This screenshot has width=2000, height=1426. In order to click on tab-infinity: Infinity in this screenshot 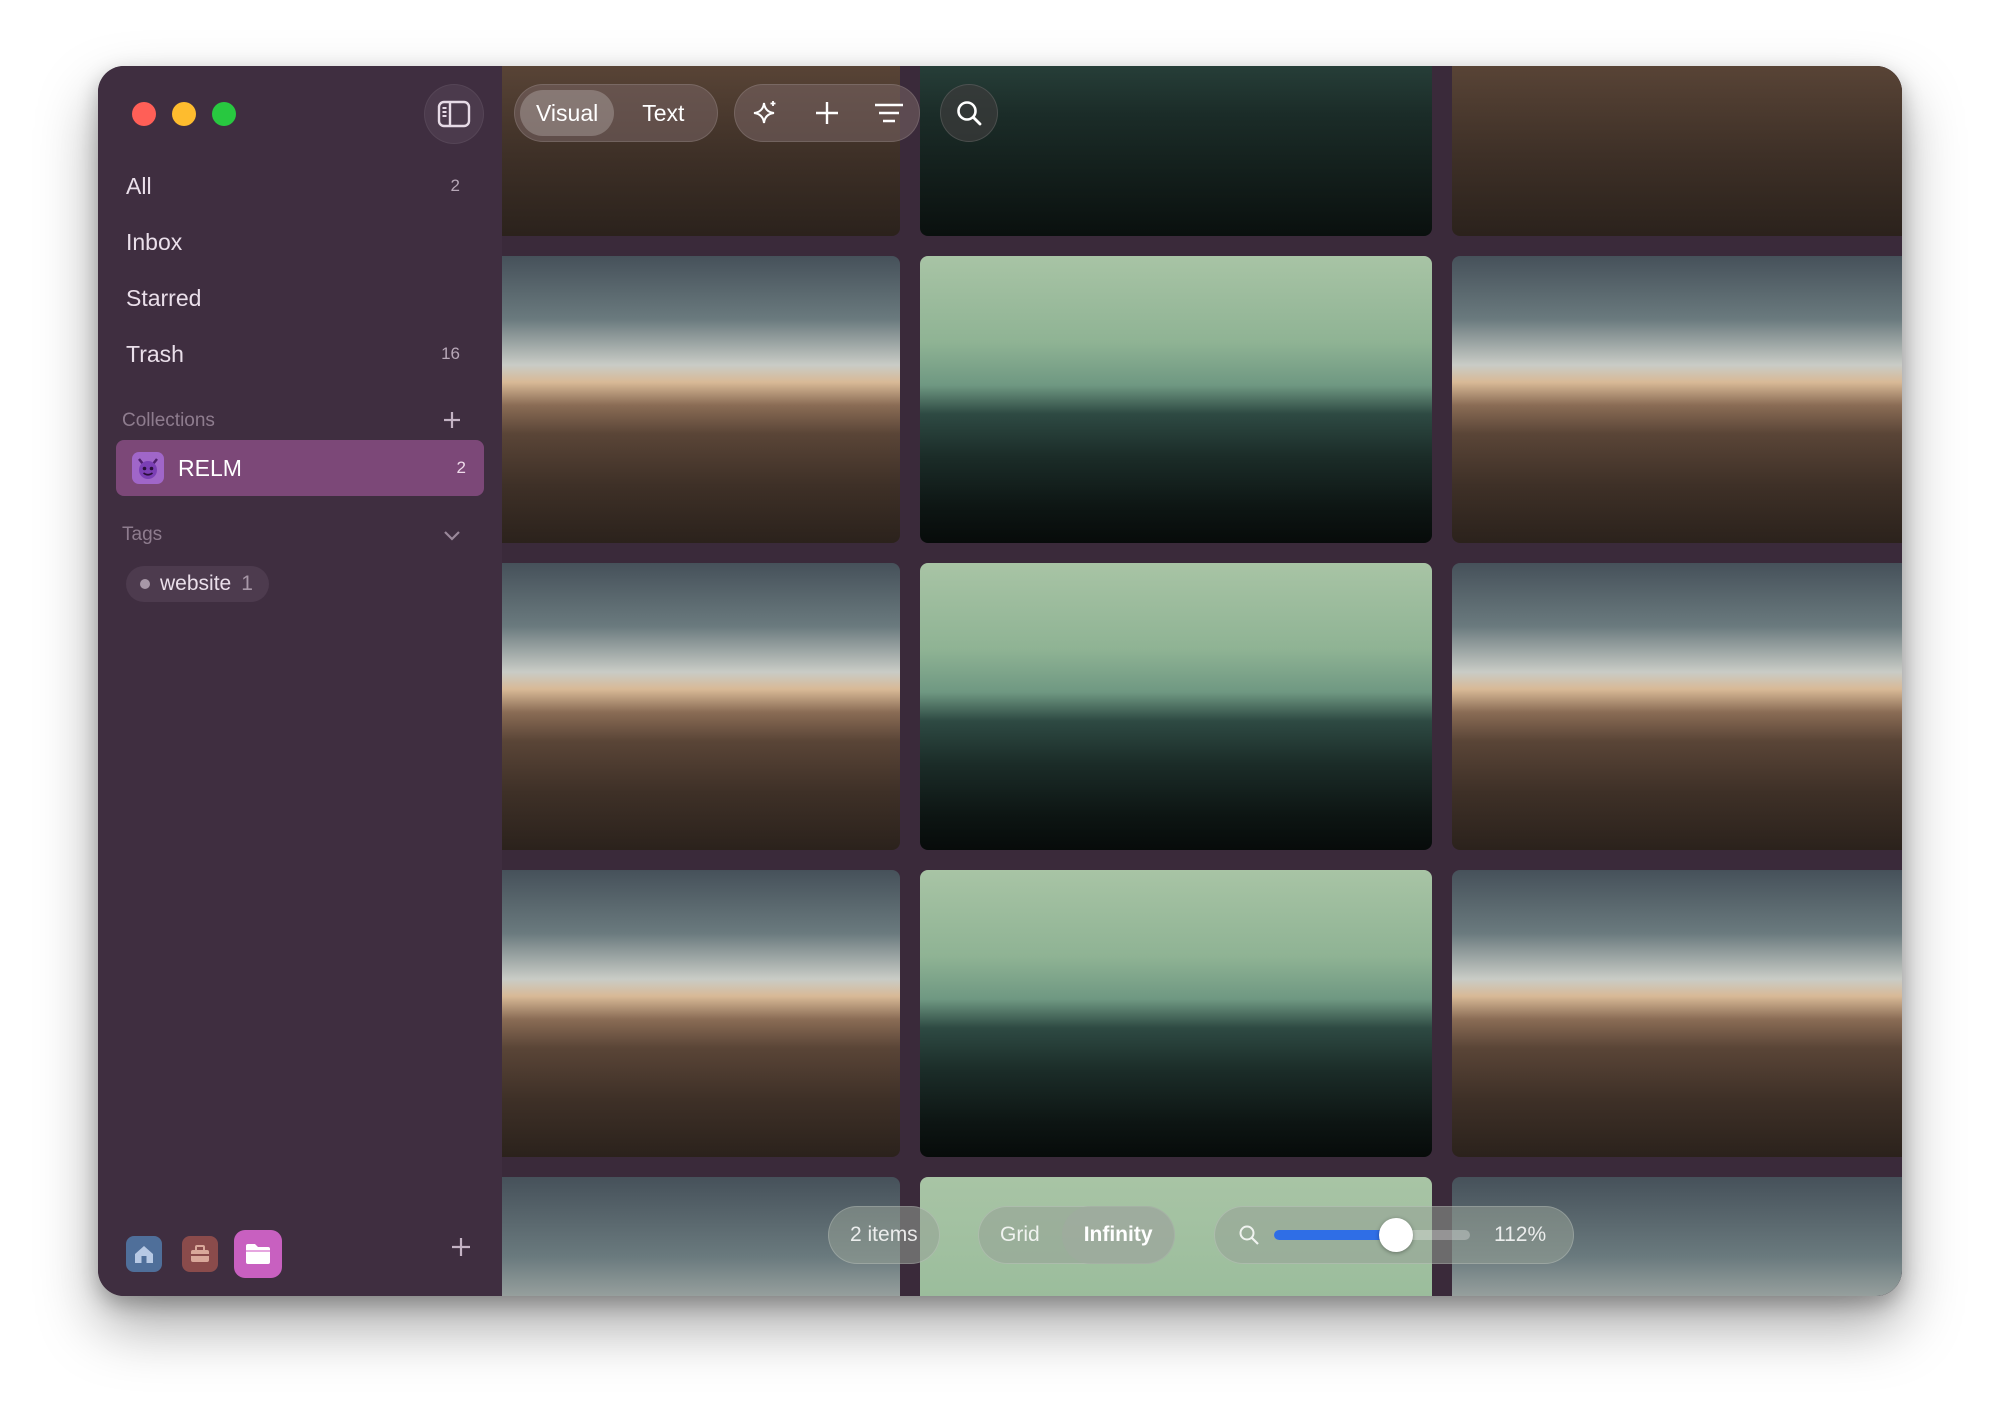, I will do `click(1118, 1235)`.